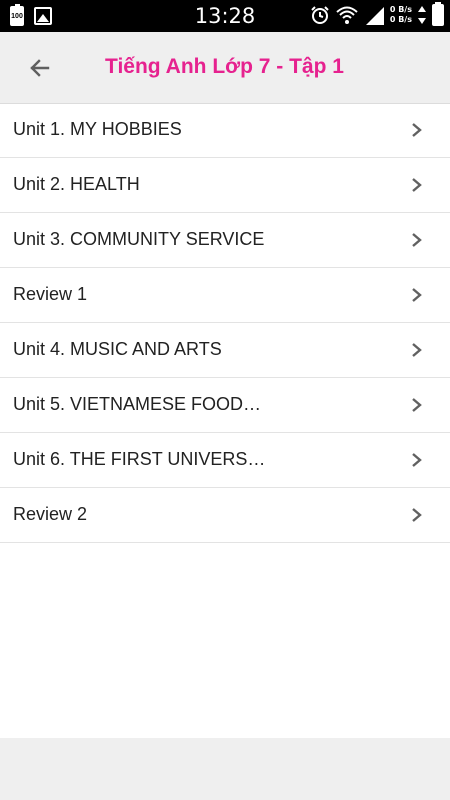 The image size is (450, 800). Describe the element at coordinates (400, 9) in the screenshot. I see `network-speed-up: 0 B/s` at that location.